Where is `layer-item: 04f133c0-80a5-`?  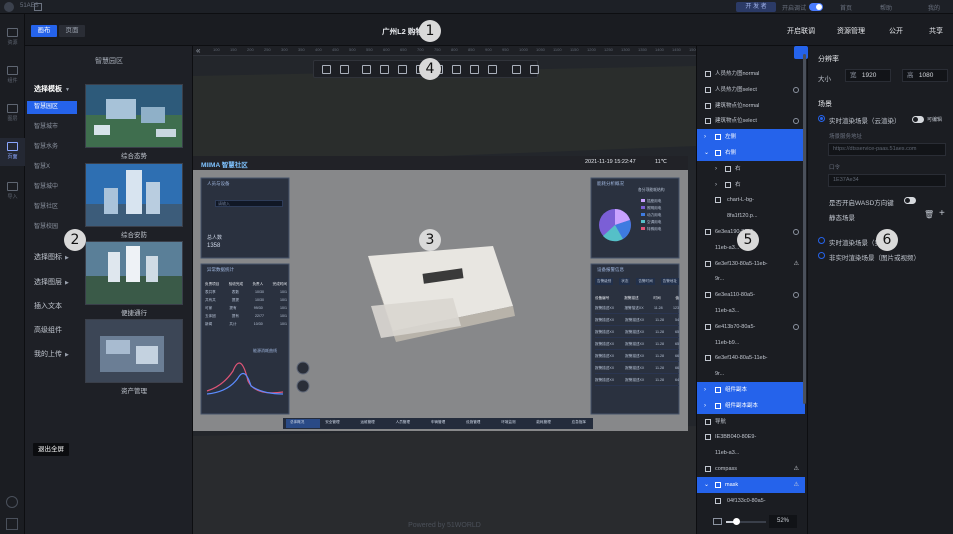
layer-item: 04f133c0-80a5- is located at coordinates (751, 499).